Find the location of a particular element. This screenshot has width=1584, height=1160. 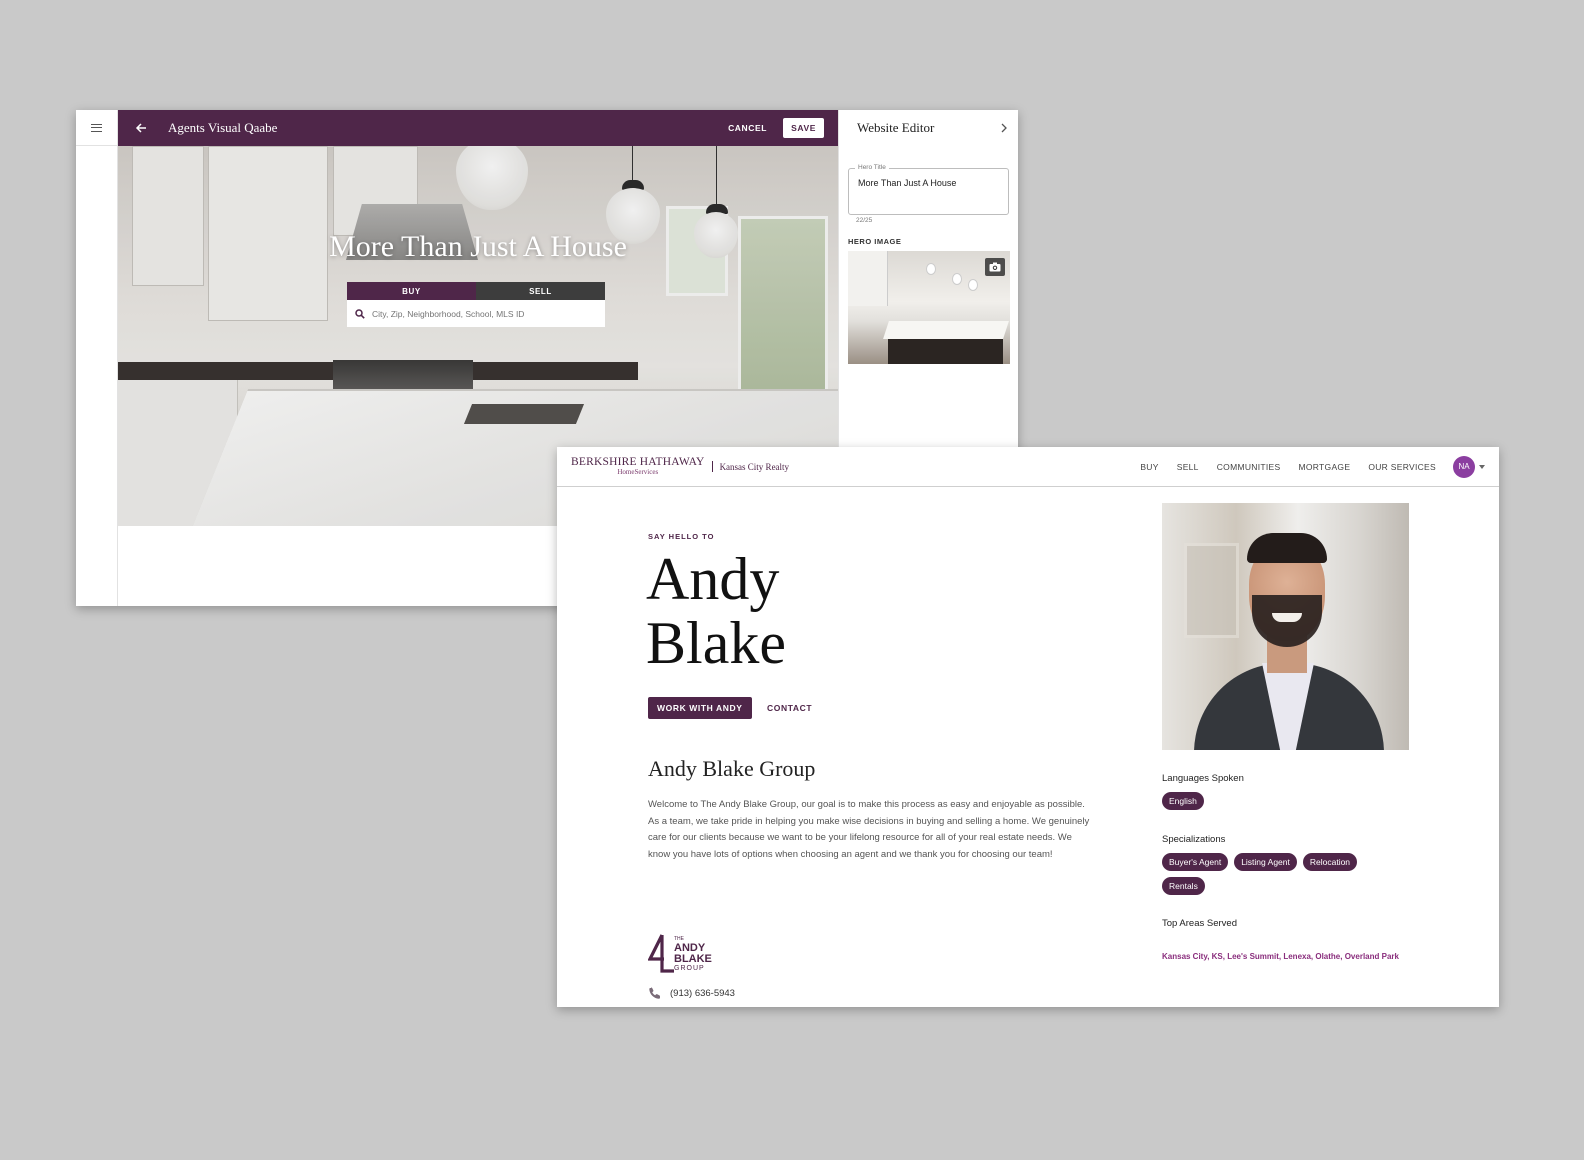

editor-title: Agents Visual Qaabe is located at coordinates (223, 127).